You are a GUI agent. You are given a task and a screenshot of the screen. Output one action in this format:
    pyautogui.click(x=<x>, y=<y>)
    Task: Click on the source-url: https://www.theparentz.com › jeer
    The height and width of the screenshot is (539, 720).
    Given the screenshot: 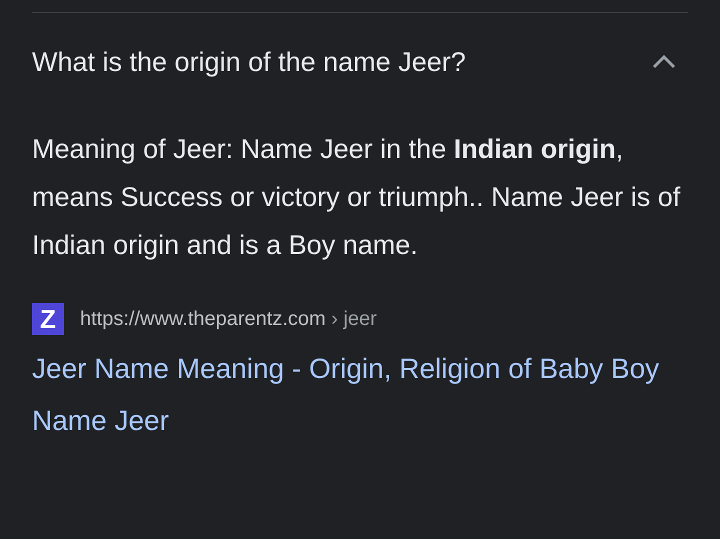 What is the action you would take?
    pyautogui.click(x=228, y=319)
    